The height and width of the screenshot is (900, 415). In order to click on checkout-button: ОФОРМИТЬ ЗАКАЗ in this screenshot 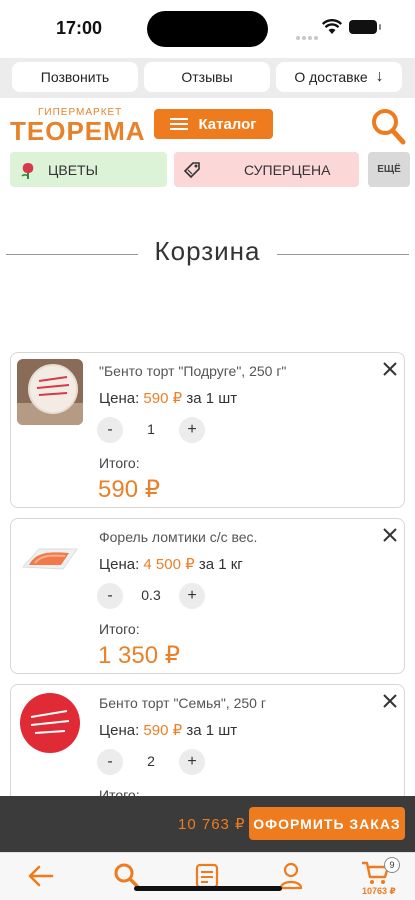, I will do `click(327, 823)`.